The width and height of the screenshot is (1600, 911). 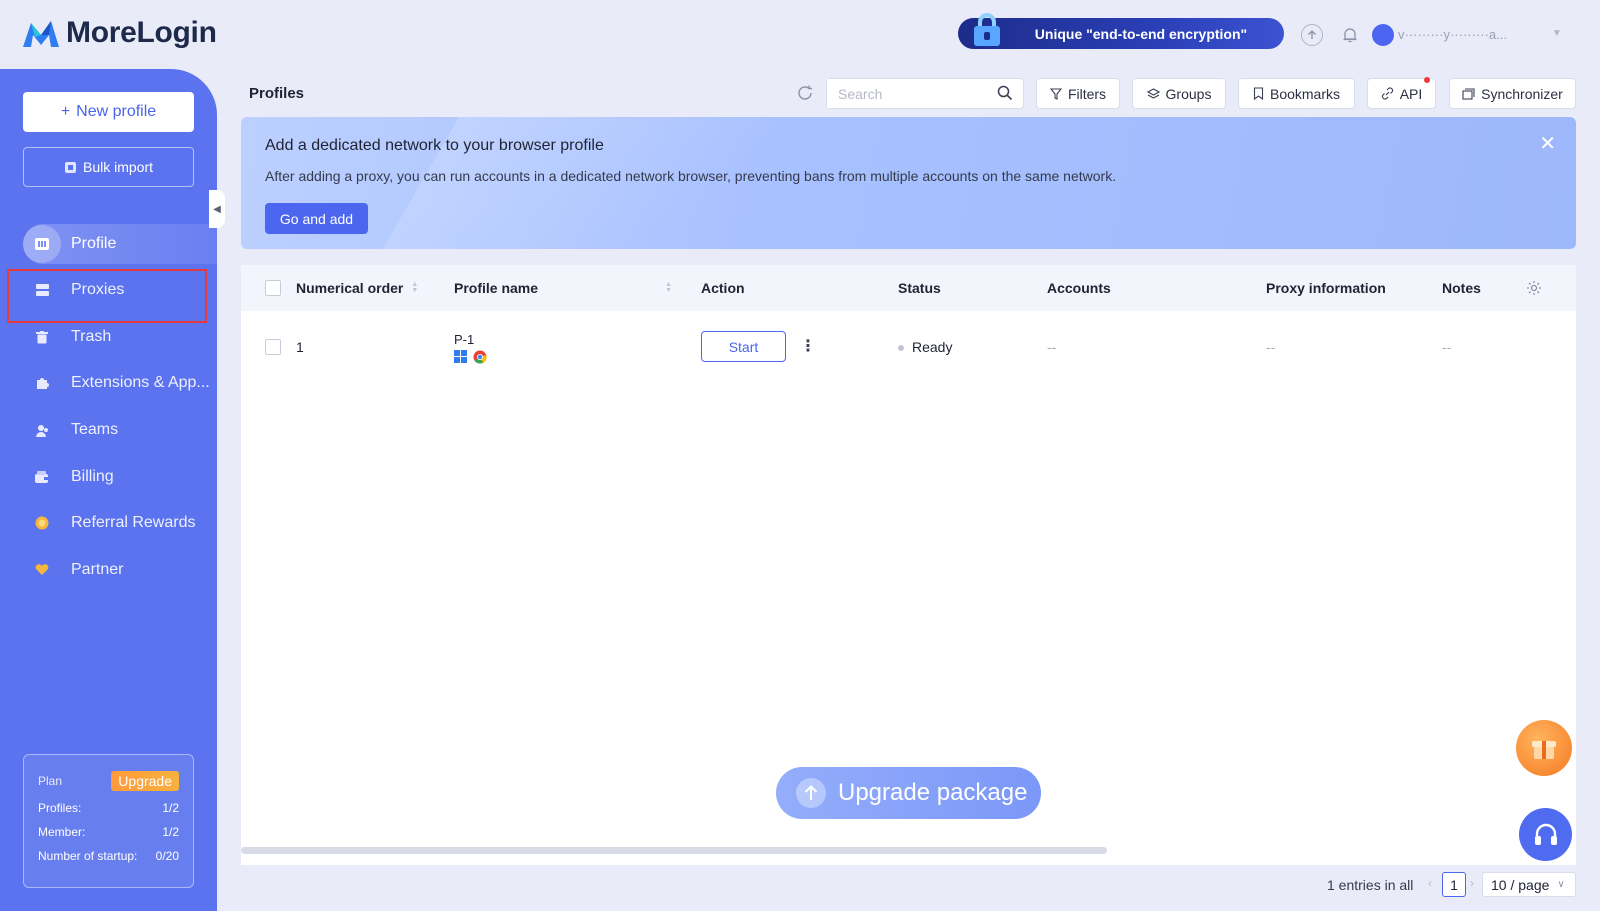 What do you see at coordinates (1153, 93) in the screenshot?
I see `layers-icon` at bounding box center [1153, 93].